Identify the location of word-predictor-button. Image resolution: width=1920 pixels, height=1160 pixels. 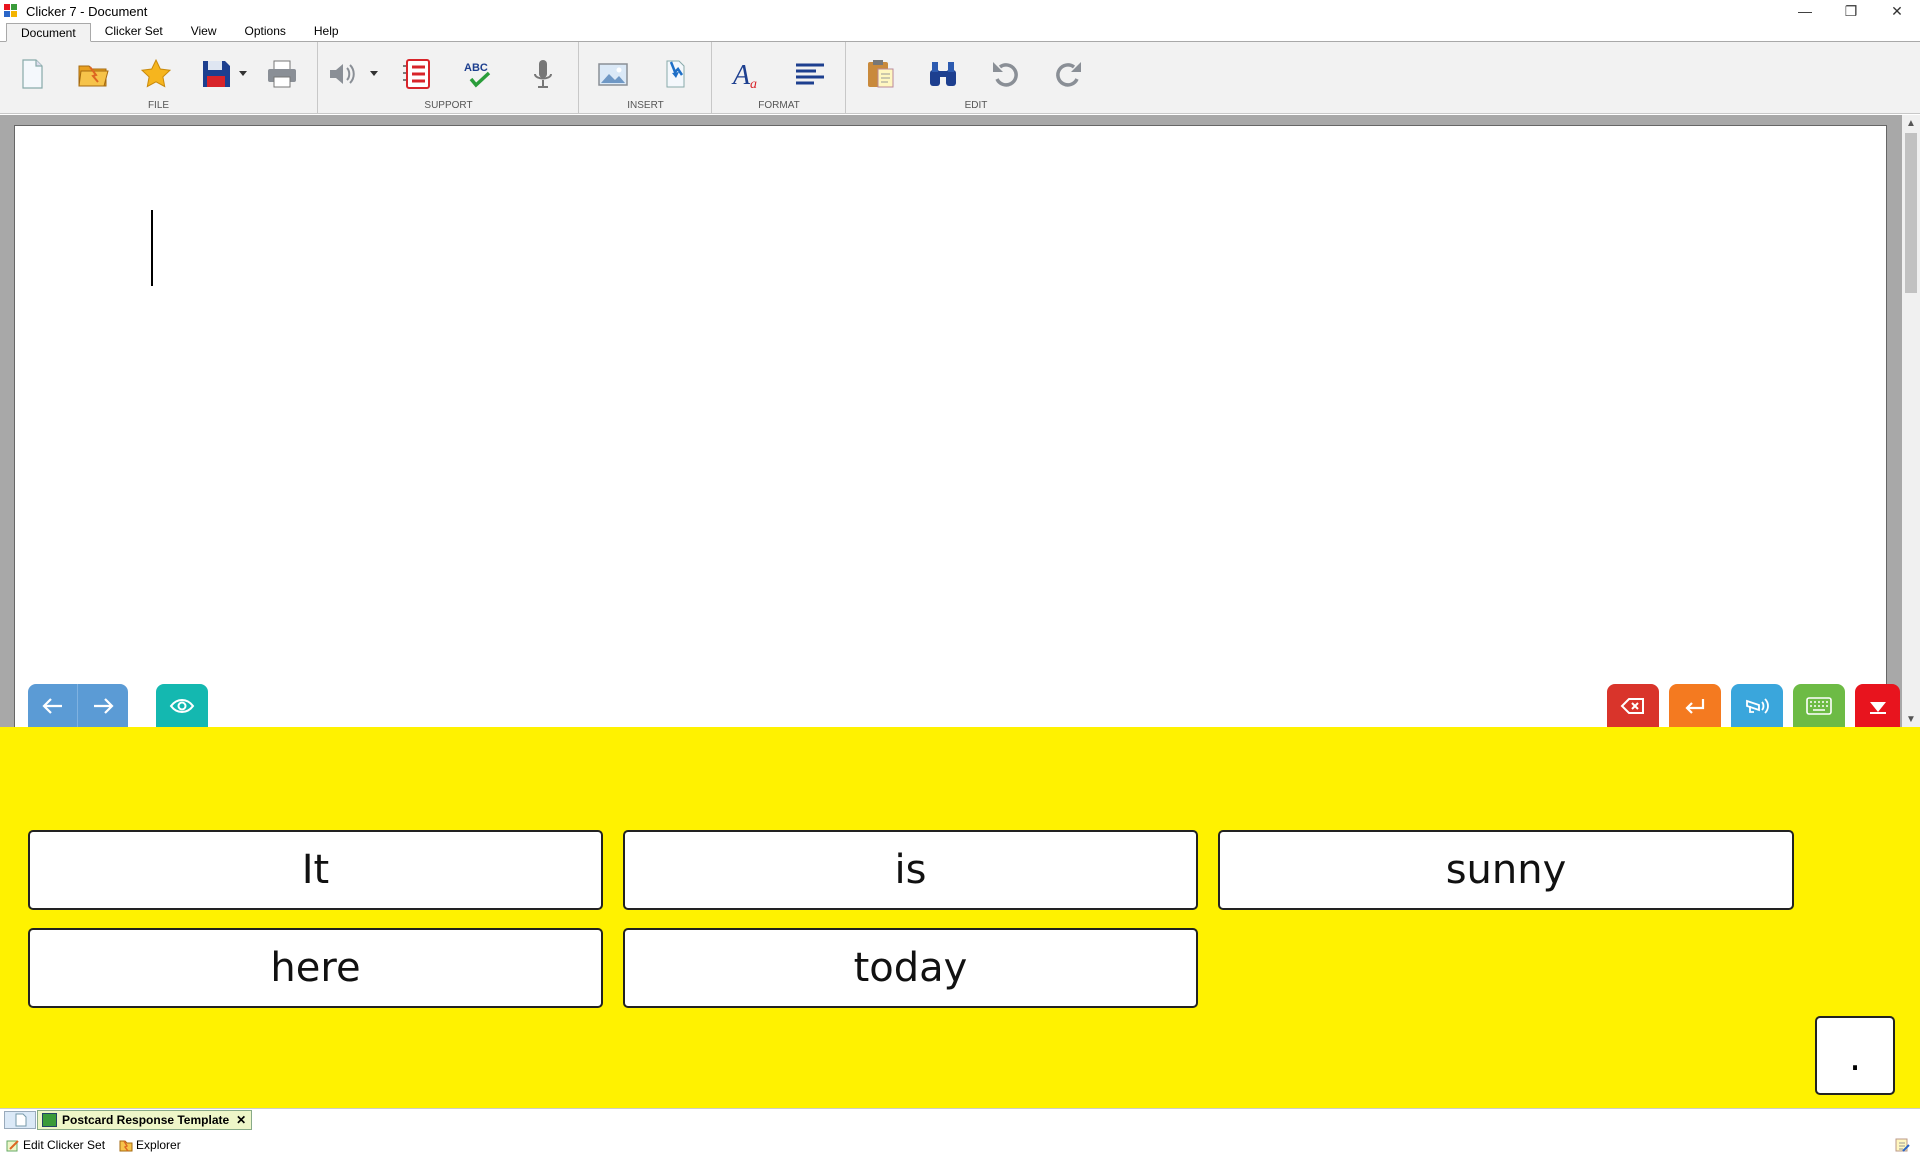
(417, 74).